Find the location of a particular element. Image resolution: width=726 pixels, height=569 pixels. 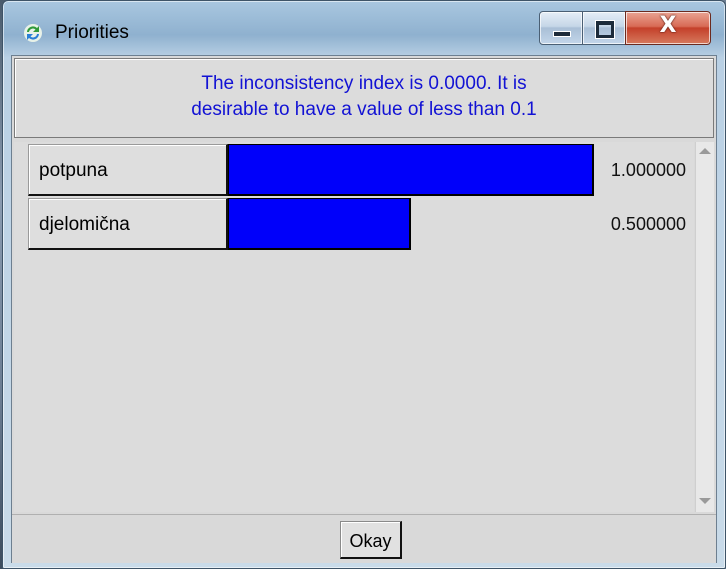

priority-label: potpuna is located at coordinates (128, 170).